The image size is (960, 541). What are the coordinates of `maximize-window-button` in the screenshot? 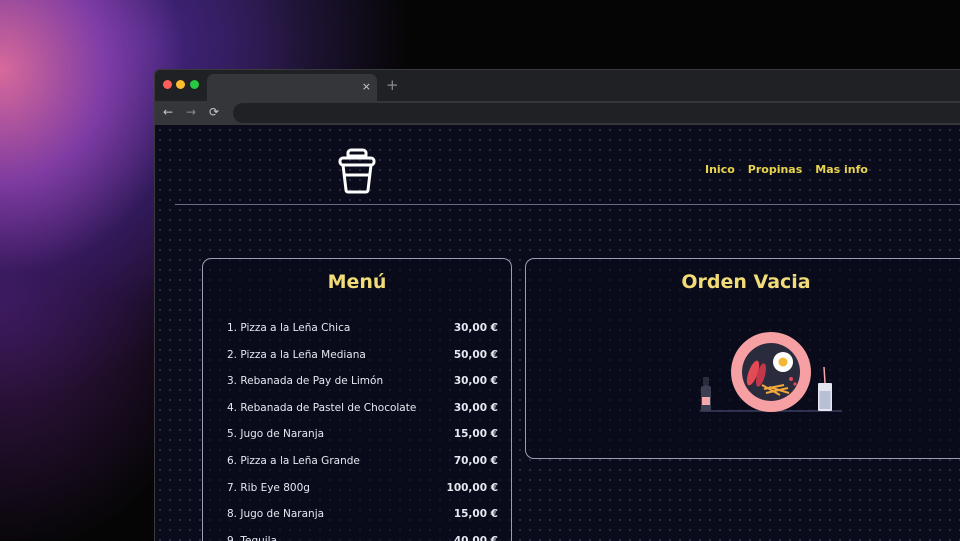 It's located at (194, 84).